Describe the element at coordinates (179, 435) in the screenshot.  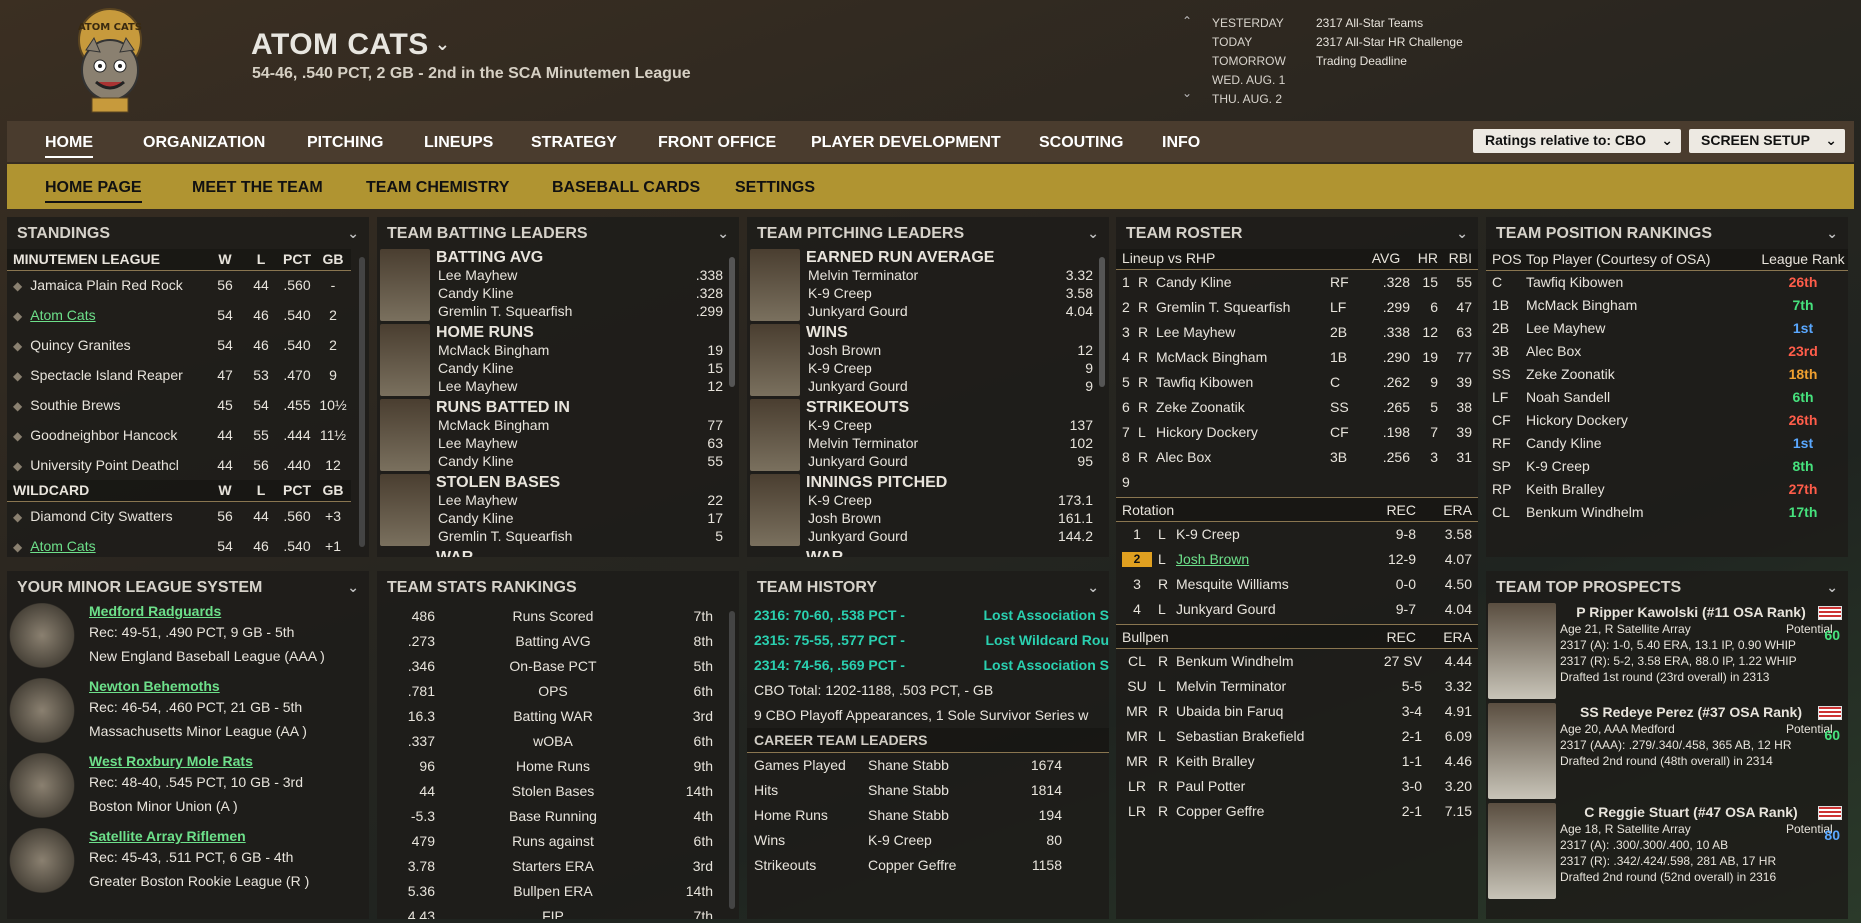
I see `standings-row: ◆ Goodneighbor Hancock 44 55 .444 11½` at that location.